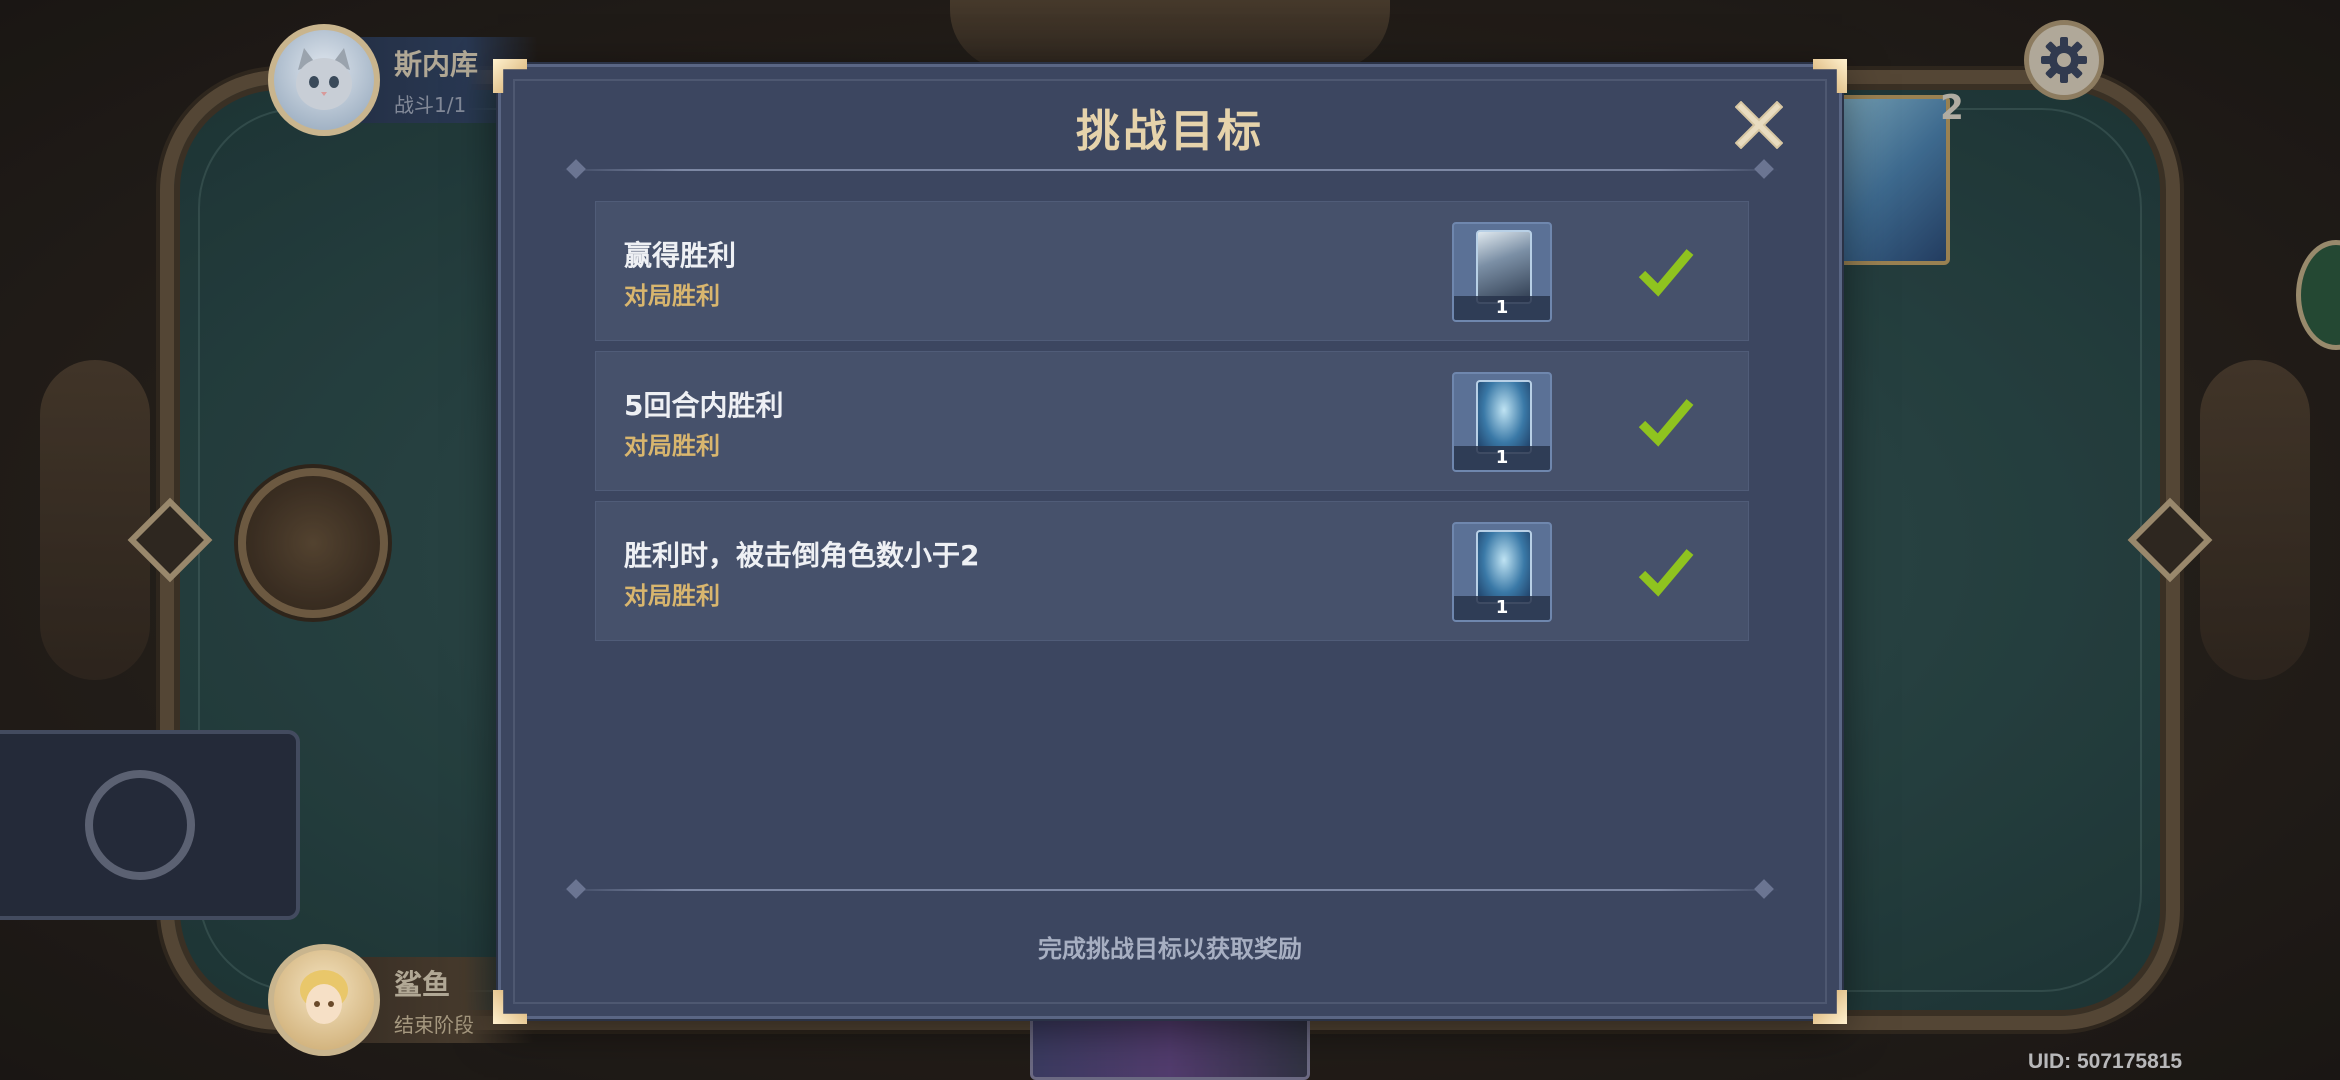 The image size is (2340, 1080). Describe the element at coordinates (1172, 571) in the screenshot. I see `goal-row: 胜利时，被击倒角色数小于2 对局胜利 1` at that location.